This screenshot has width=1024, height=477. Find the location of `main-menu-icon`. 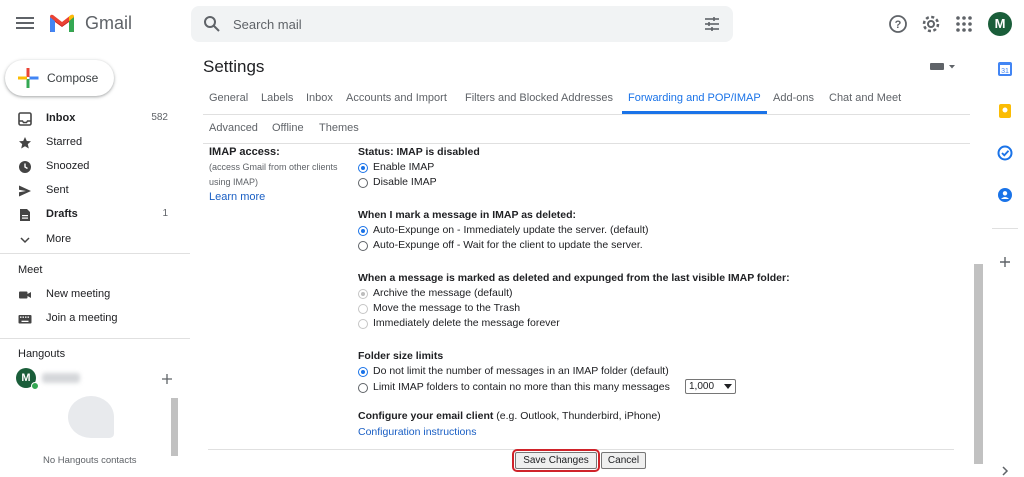

main-menu-icon is located at coordinates (25, 24).